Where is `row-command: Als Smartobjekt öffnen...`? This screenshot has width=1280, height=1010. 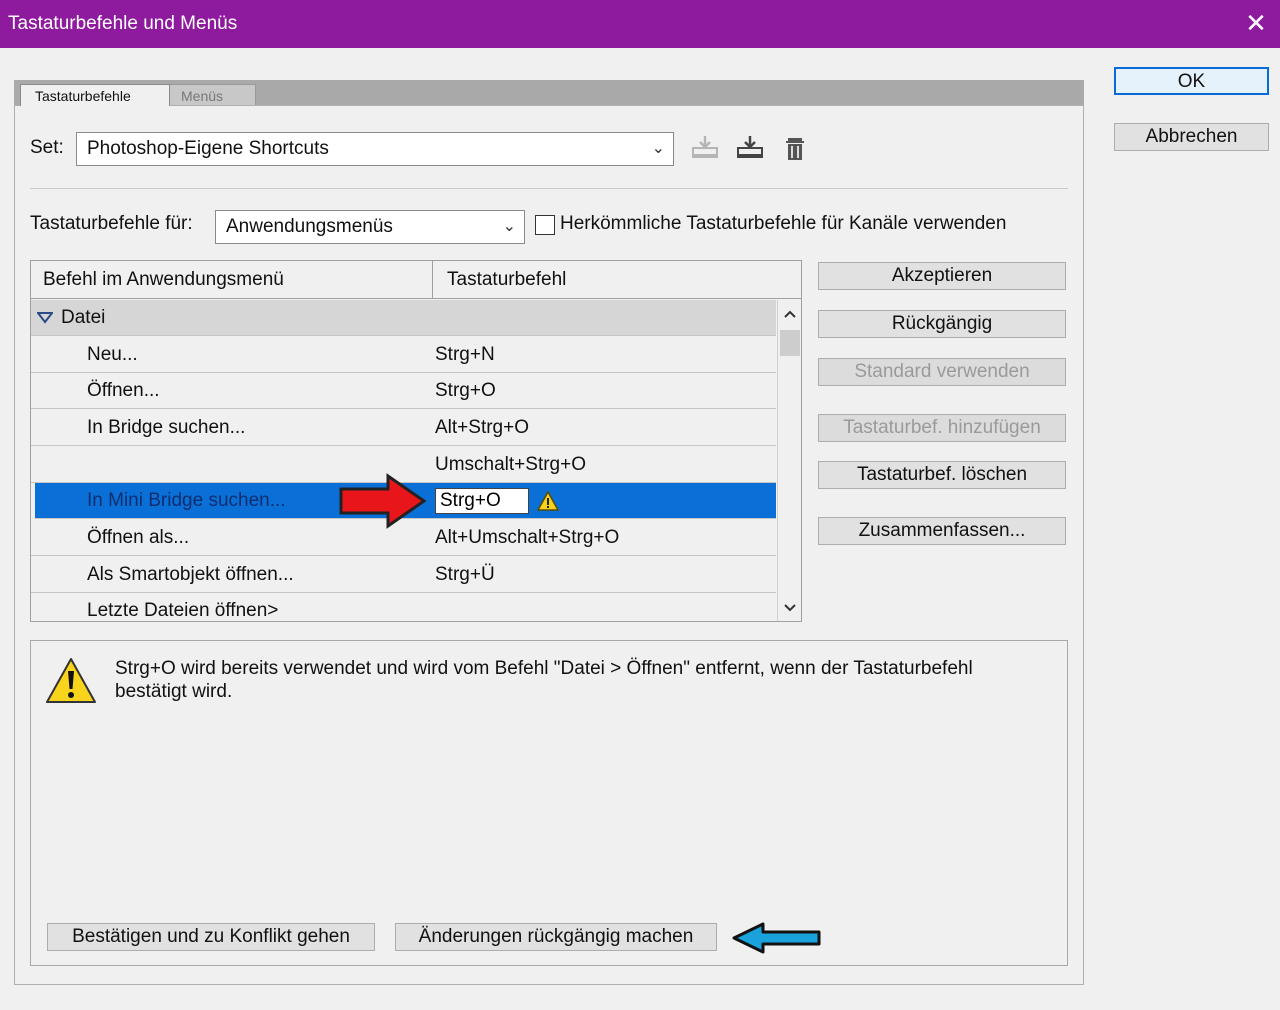
row-command: Als Smartobjekt öffnen... is located at coordinates (190, 574).